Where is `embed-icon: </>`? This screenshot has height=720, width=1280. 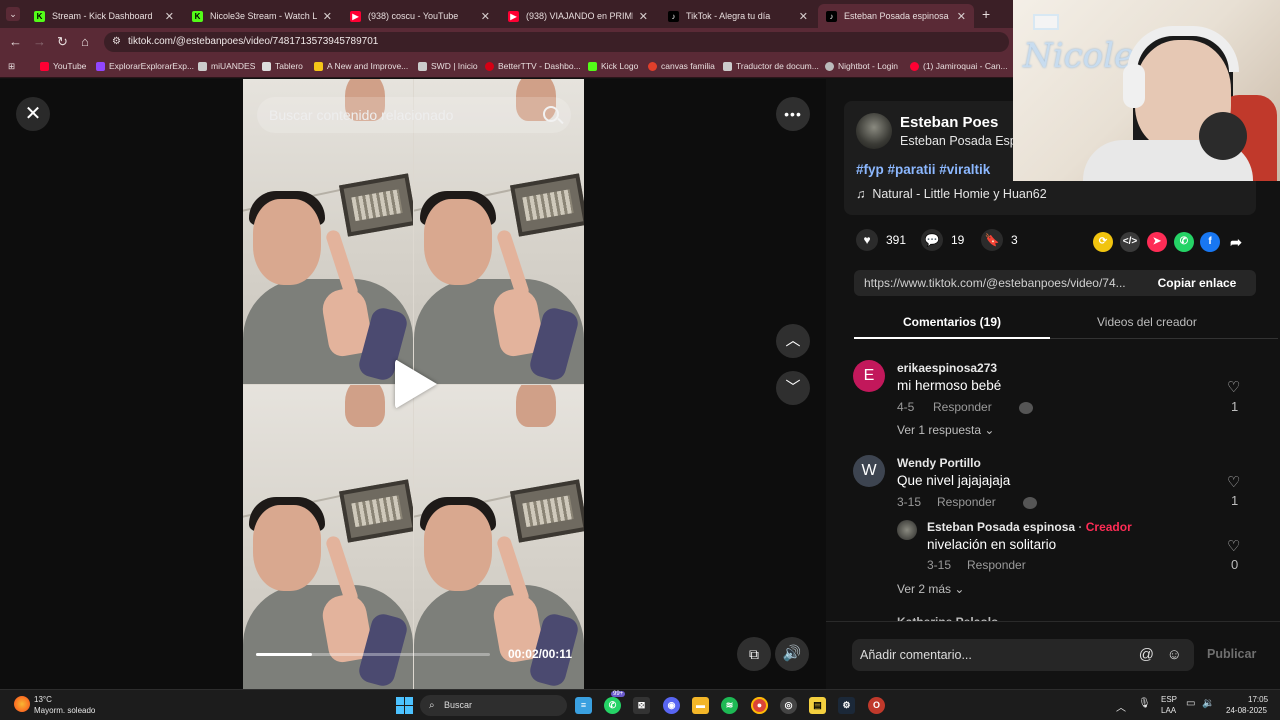
embed-icon: </> is located at coordinates (1130, 242).